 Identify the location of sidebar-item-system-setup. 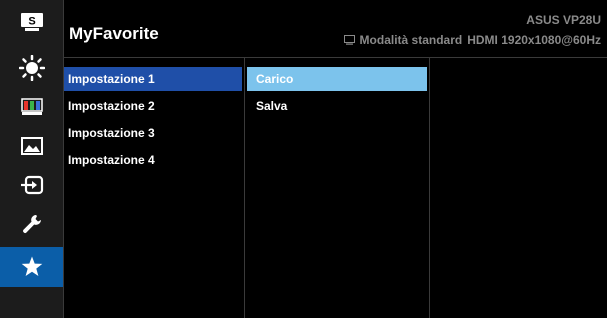
(31, 224).